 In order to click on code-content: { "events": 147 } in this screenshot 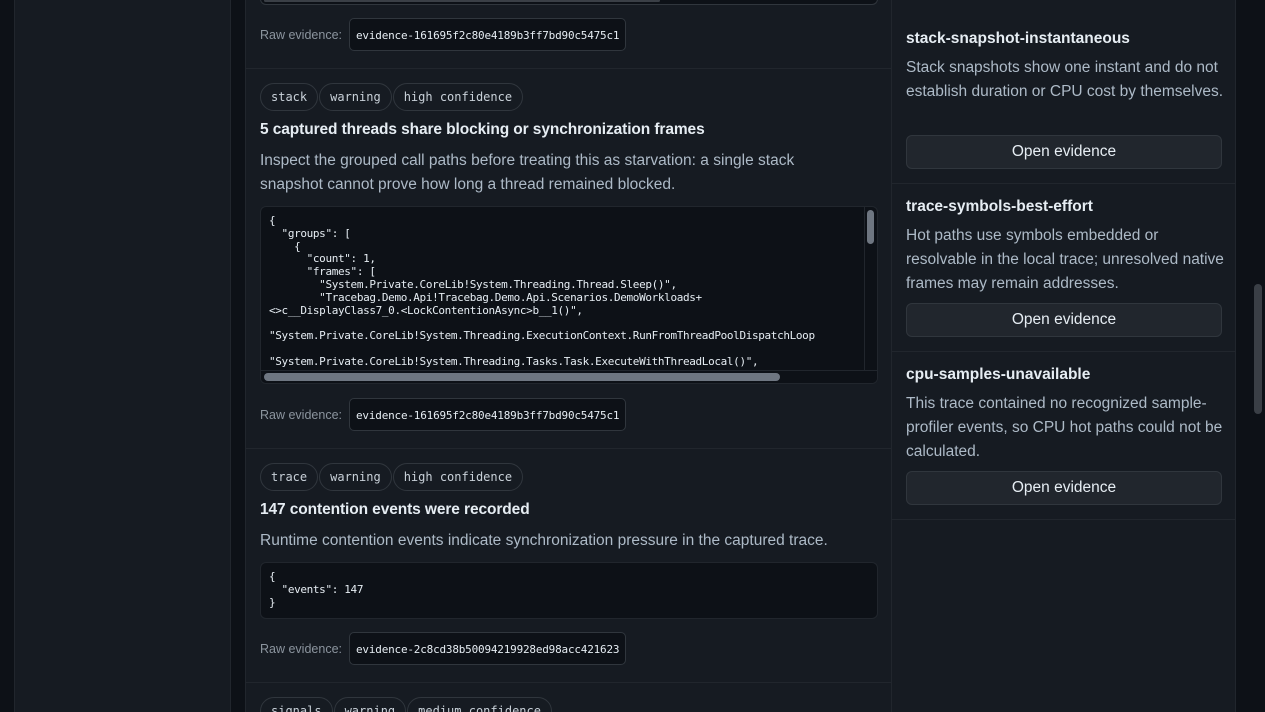, I will do `click(316, 589)`.